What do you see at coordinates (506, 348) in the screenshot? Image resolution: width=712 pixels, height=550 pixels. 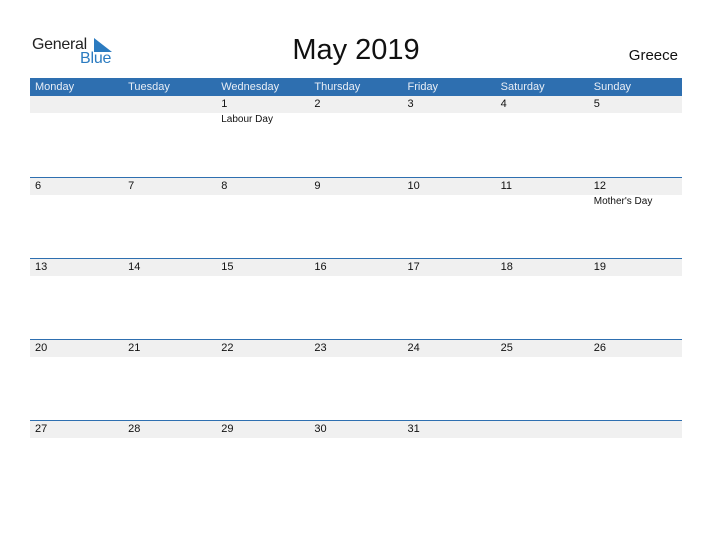 I see `day-number: 25` at bounding box center [506, 348].